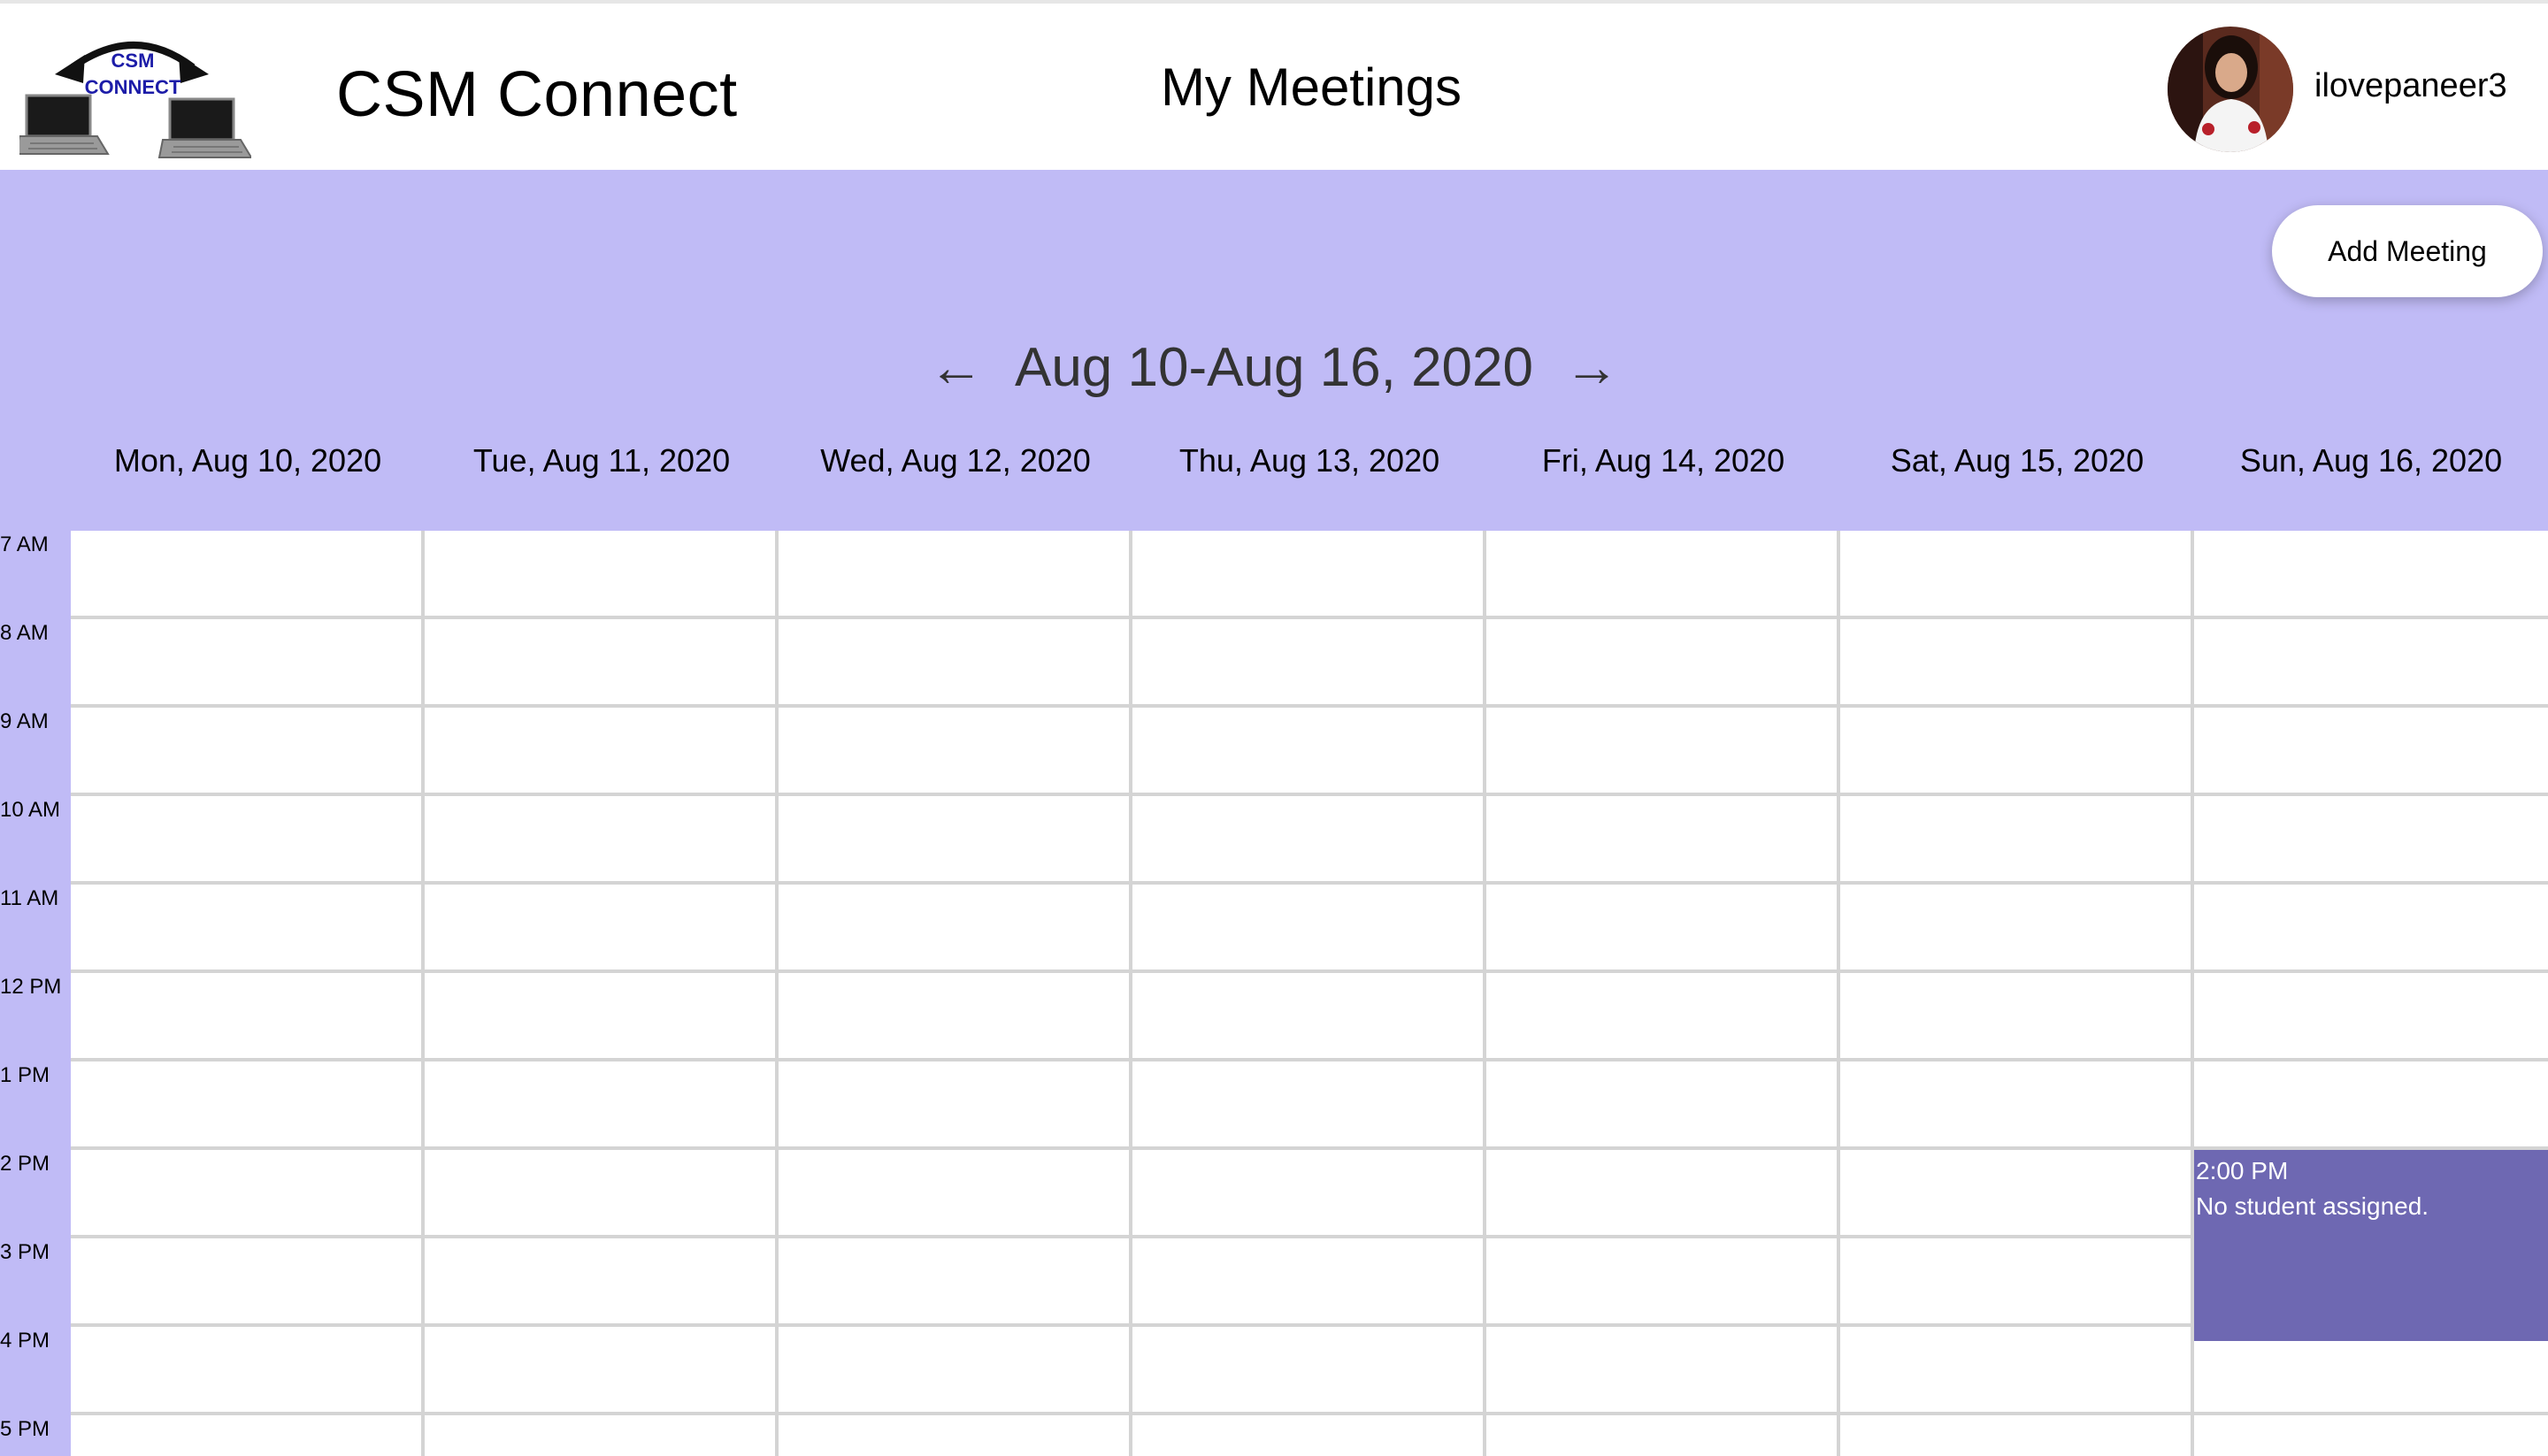  I want to click on day-header-tue: Tue, Aug 11, 2020, so click(601, 460).